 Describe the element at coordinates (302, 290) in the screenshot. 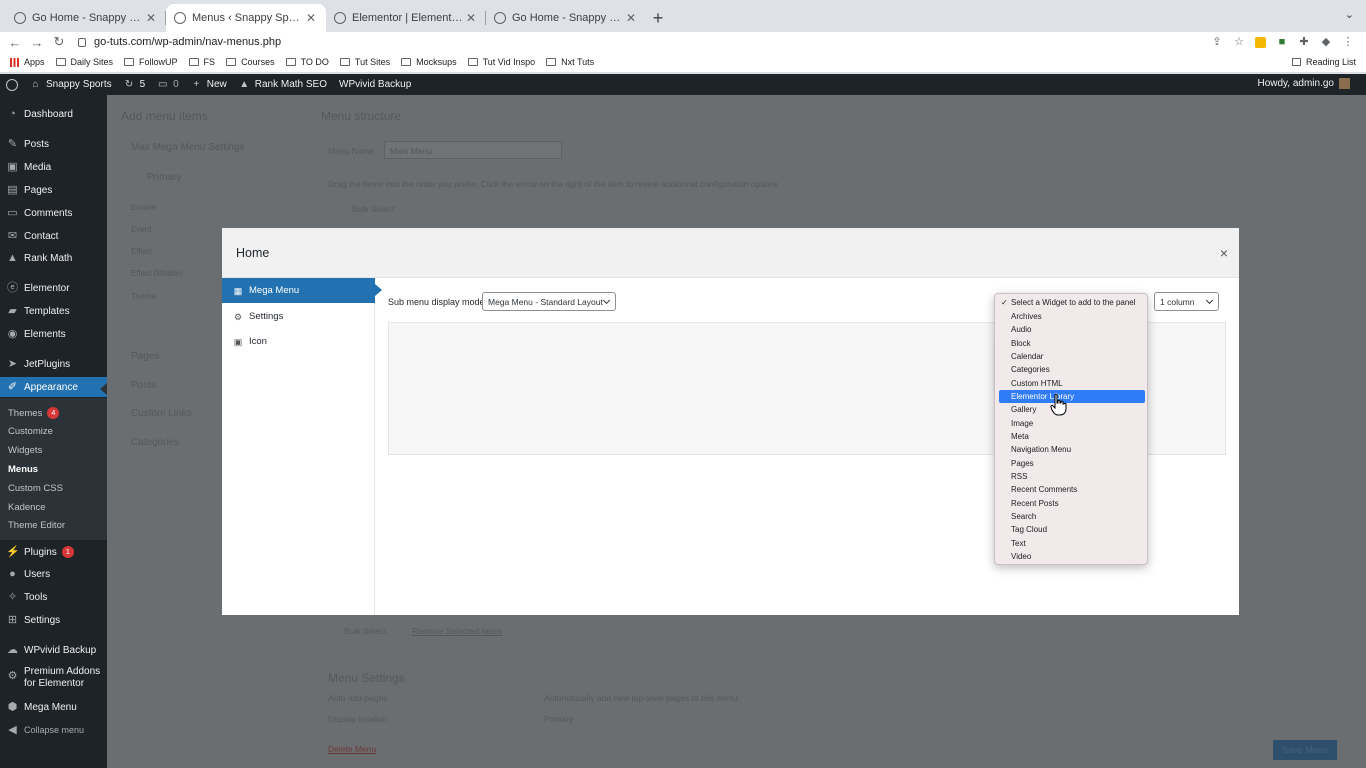

I see `tab-mega-menu: ▦ Mega Menu` at that location.